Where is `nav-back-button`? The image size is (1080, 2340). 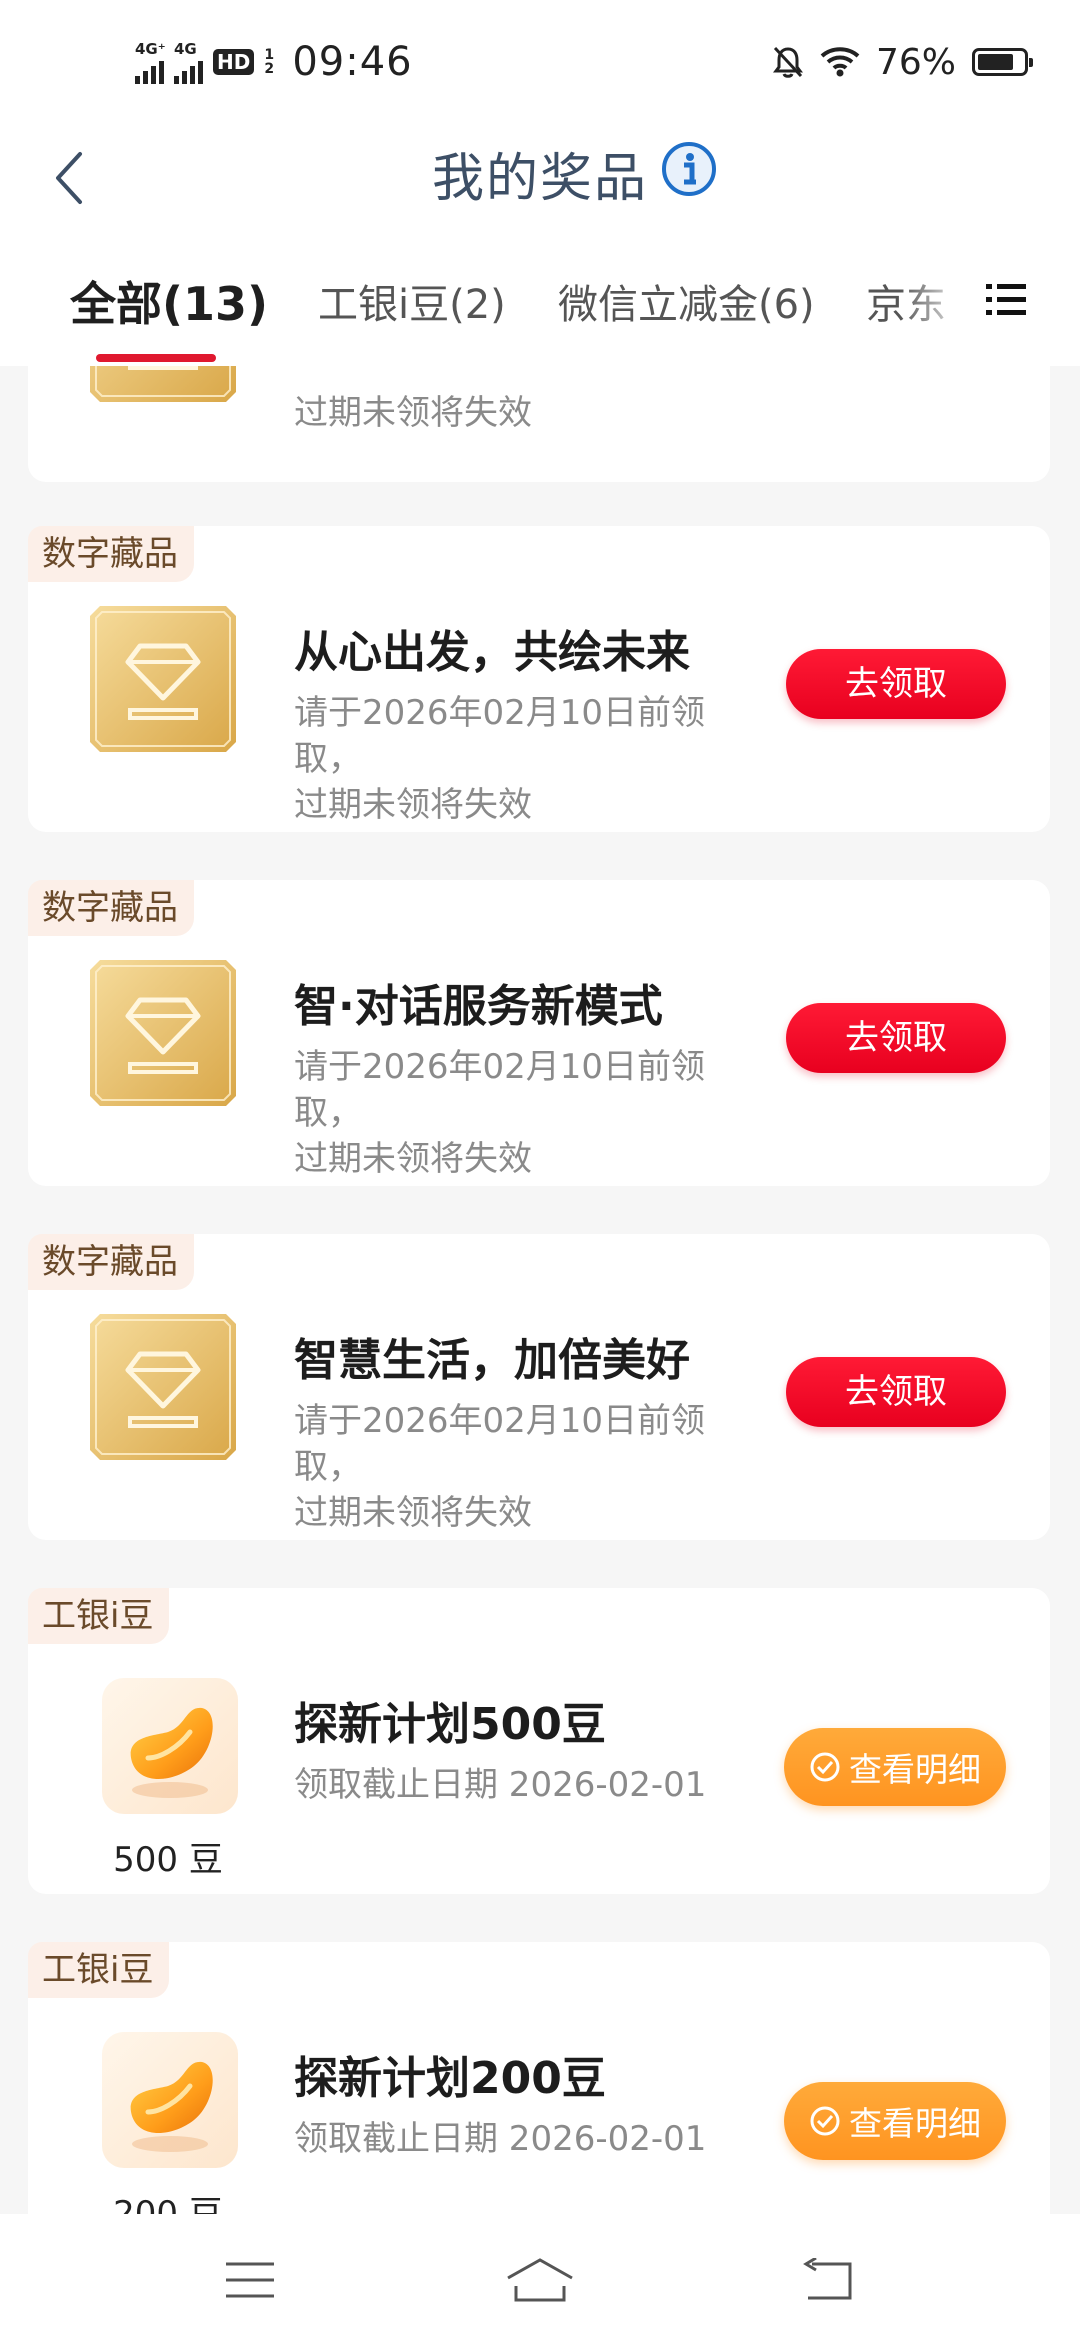
nav-back-button is located at coordinates (828, 2280).